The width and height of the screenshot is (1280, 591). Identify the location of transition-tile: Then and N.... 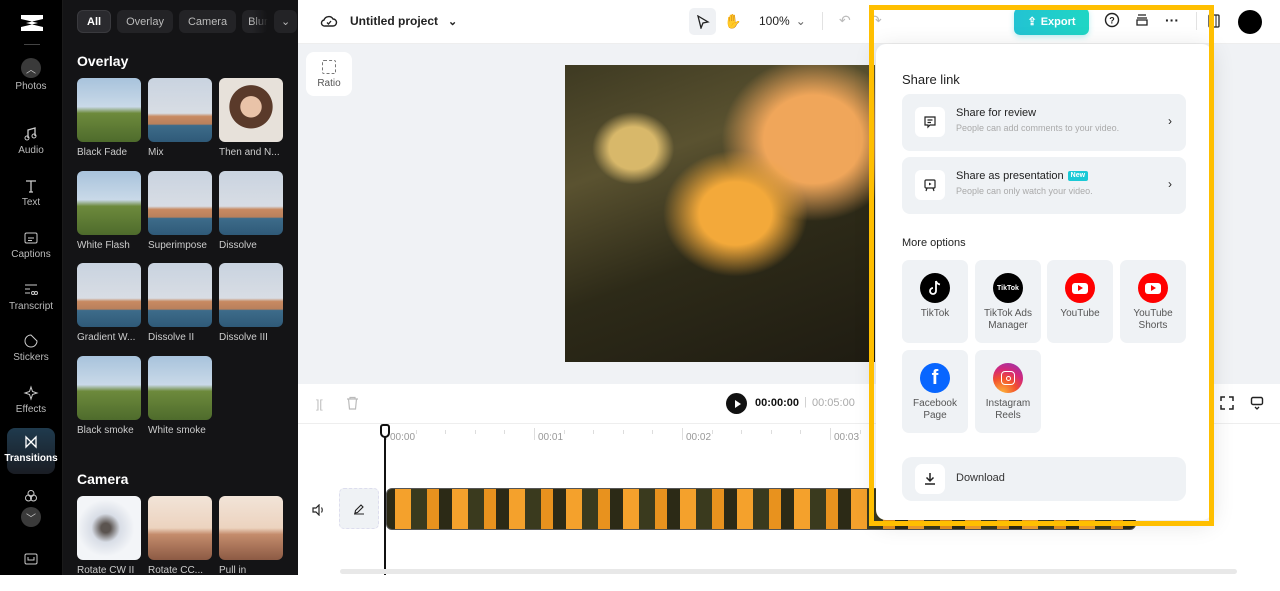
(251, 118).